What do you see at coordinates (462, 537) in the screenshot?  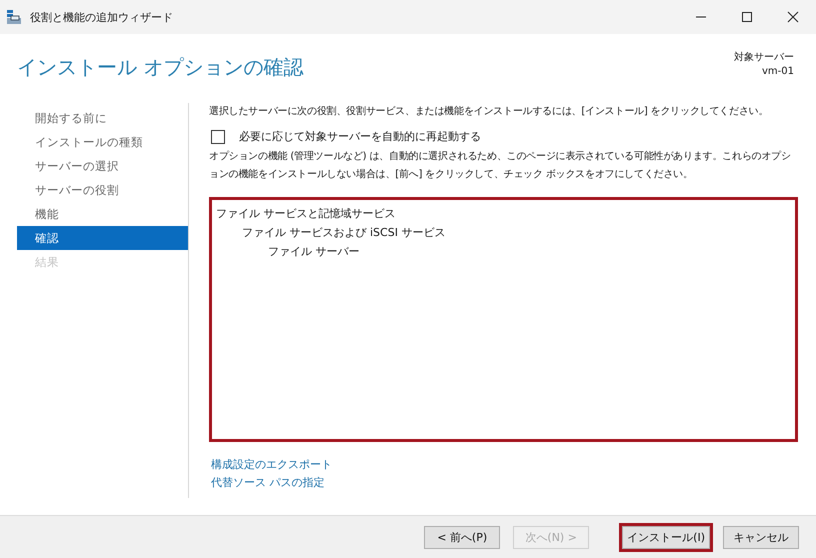 I see `wizard-button: < 前へ(P)` at bounding box center [462, 537].